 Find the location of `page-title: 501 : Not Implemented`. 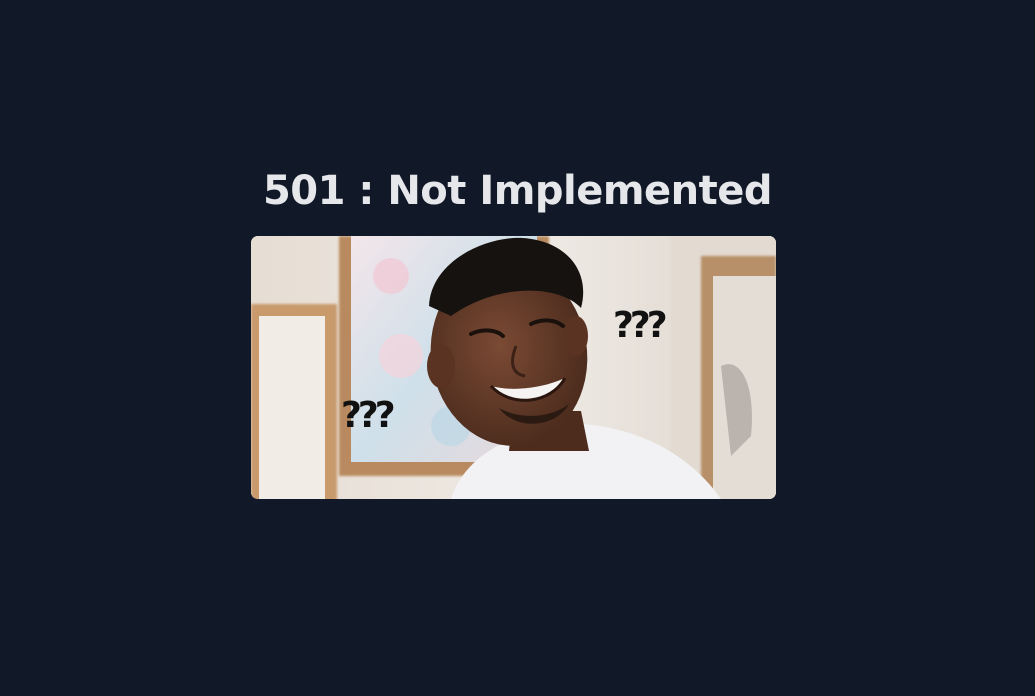

page-title: 501 : Not Implemented is located at coordinates (517, 191).